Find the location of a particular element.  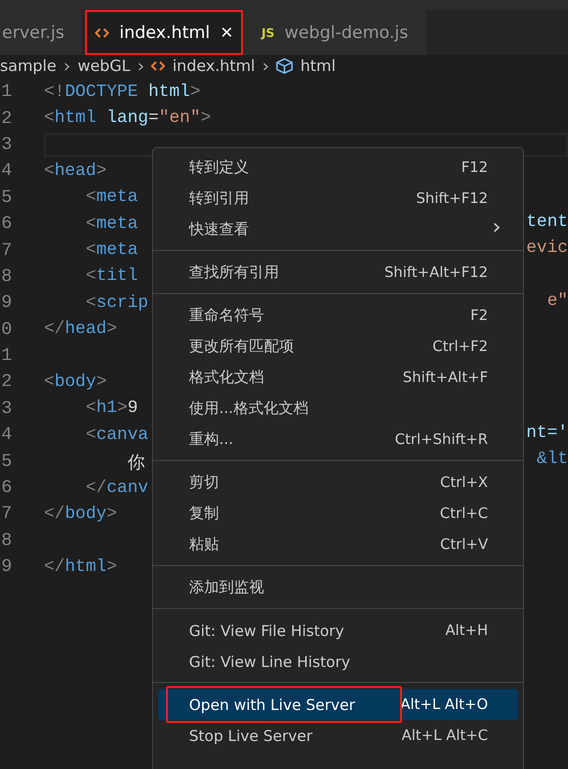

breadcrumb-item: html is located at coordinates (318, 66).